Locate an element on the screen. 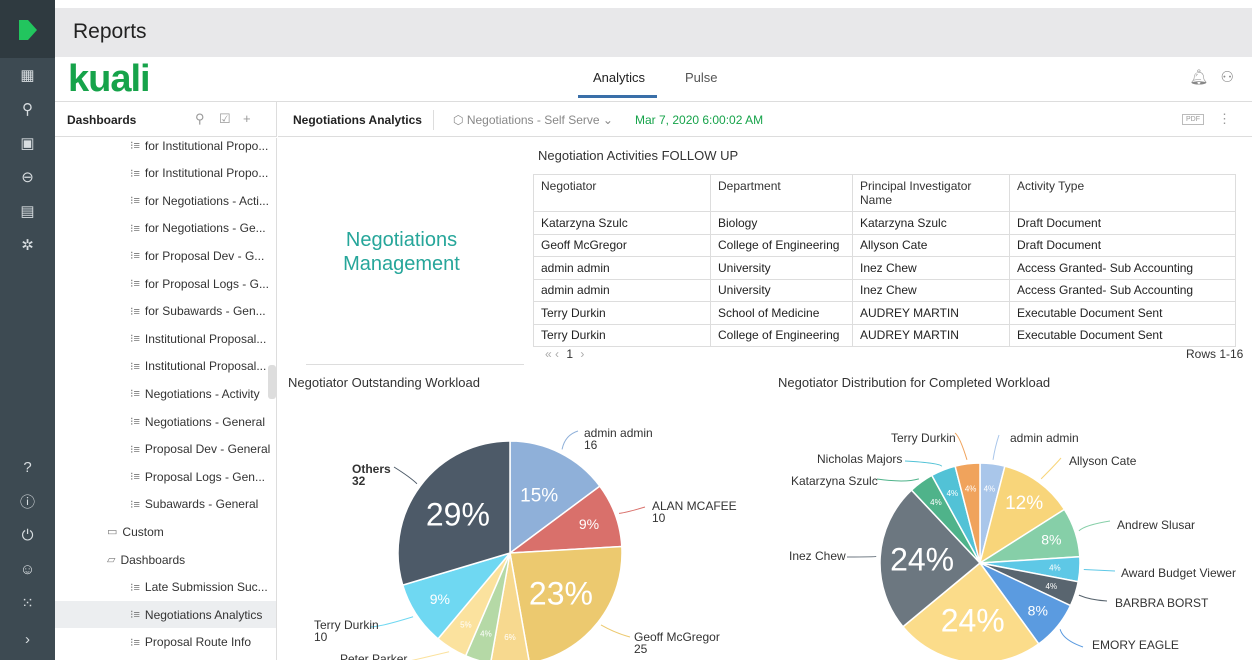 Image resolution: width=1252 pixels, height=660 pixels. datasource-select: ⬡ Negotiations - Self Serve ⌄ is located at coordinates (533, 120).